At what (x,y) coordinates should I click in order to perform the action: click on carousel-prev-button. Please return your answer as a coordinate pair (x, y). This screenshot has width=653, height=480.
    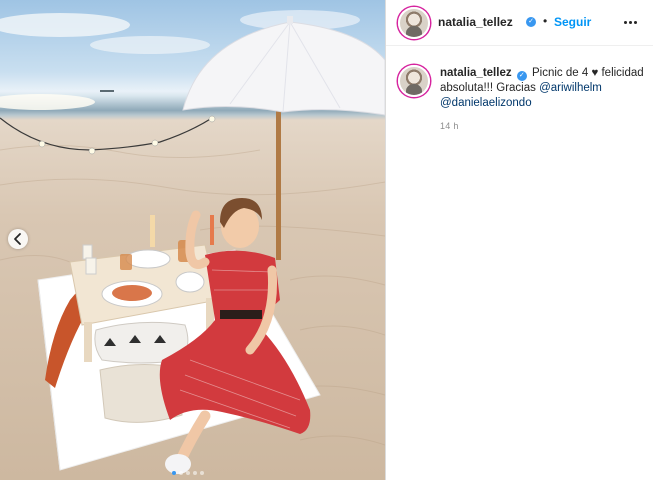
    Looking at the image, I should click on (18, 239).